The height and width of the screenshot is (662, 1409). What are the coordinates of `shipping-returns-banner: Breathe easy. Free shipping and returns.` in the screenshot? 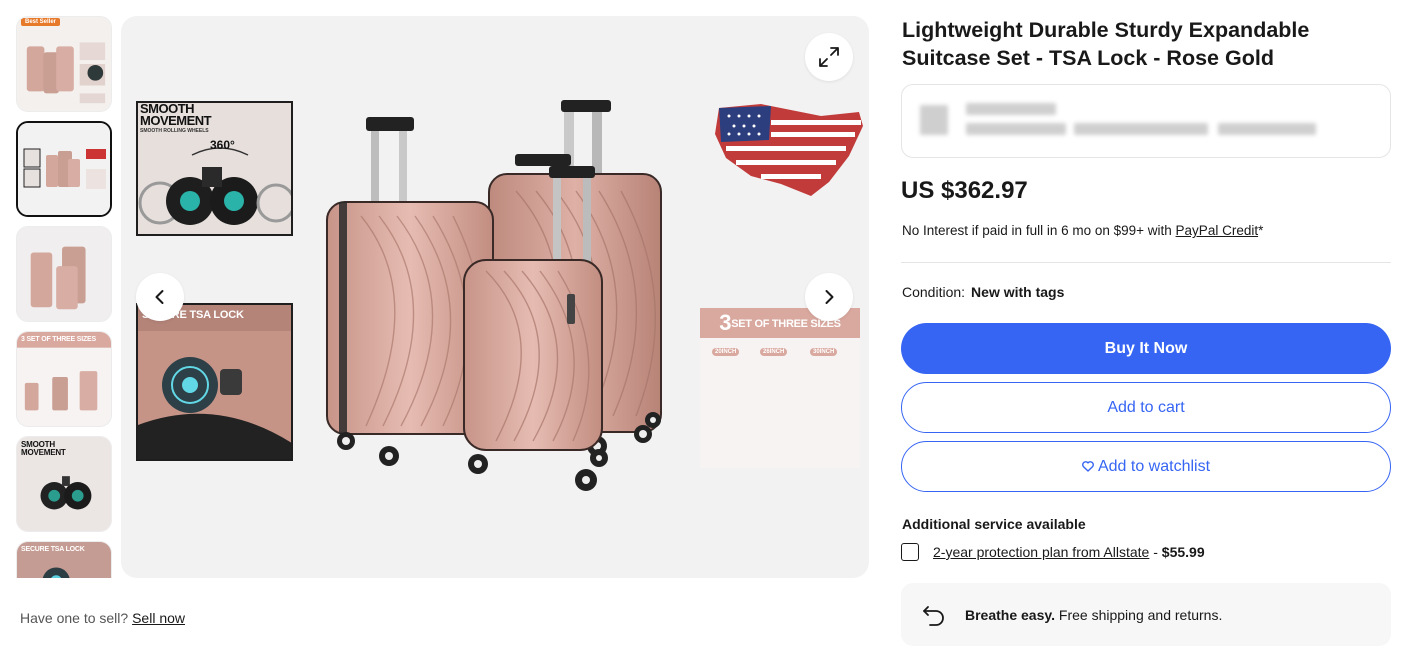 It's located at (1146, 614).